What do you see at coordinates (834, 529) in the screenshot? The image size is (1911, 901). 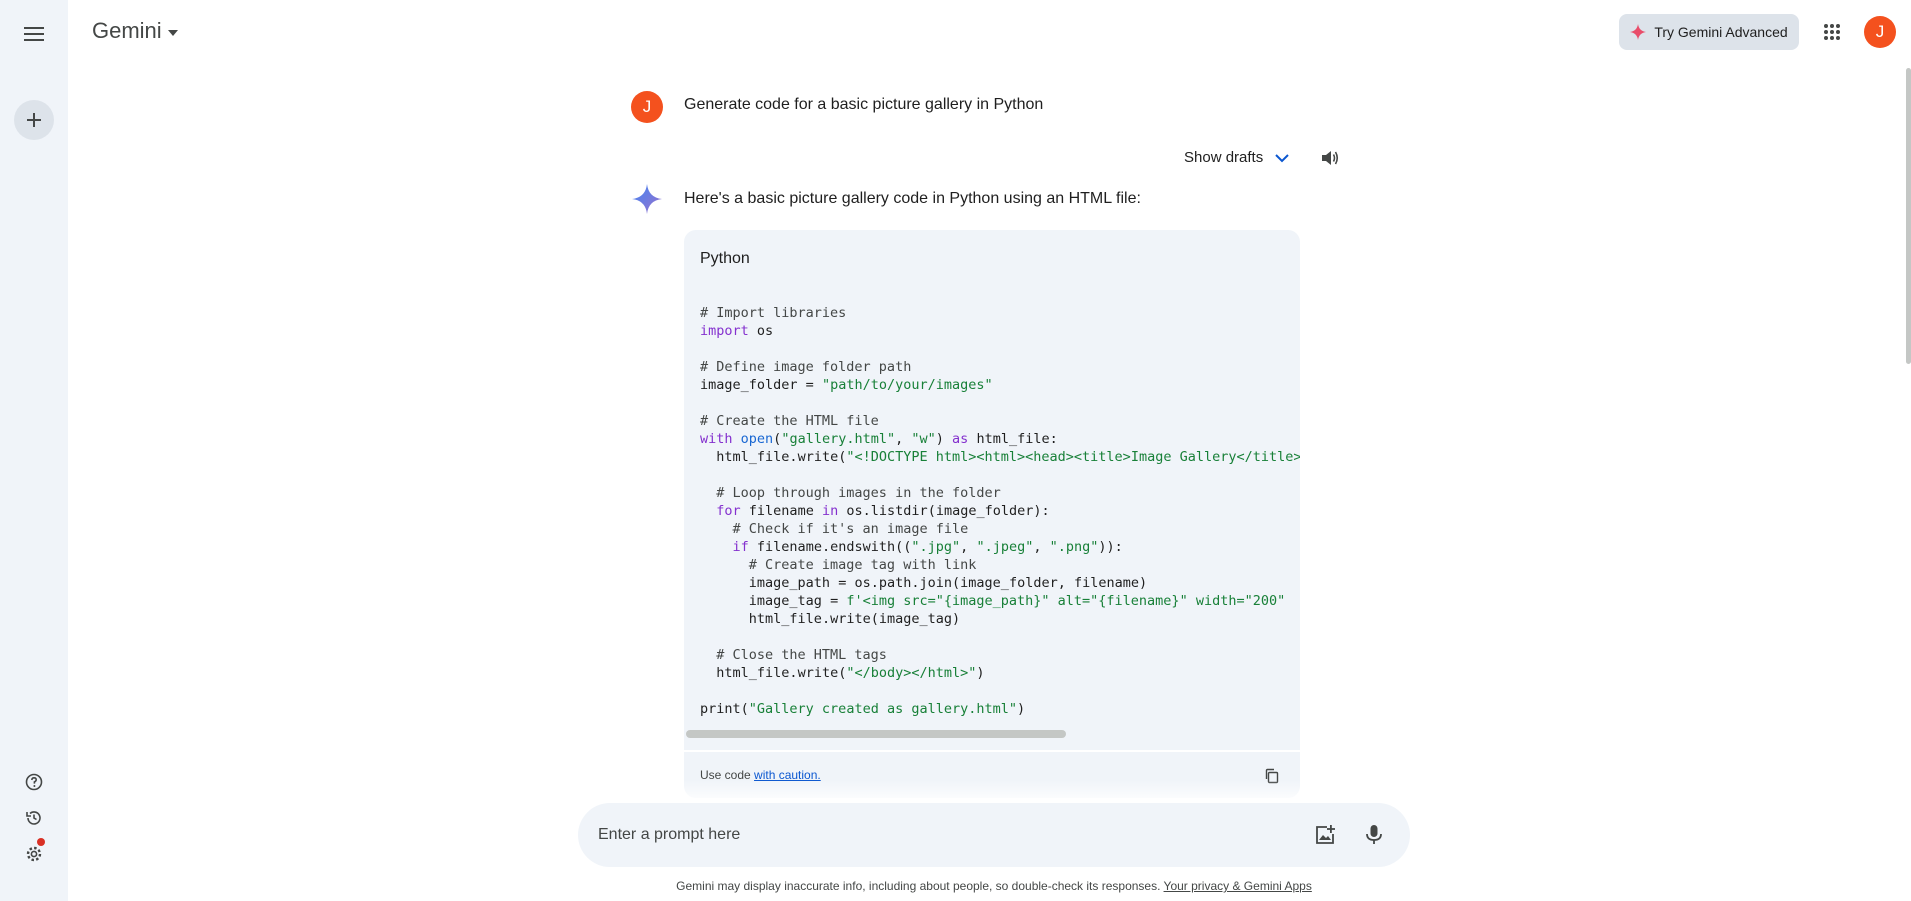 I see `code-line: # Check if it's an image file` at bounding box center [834, 529].